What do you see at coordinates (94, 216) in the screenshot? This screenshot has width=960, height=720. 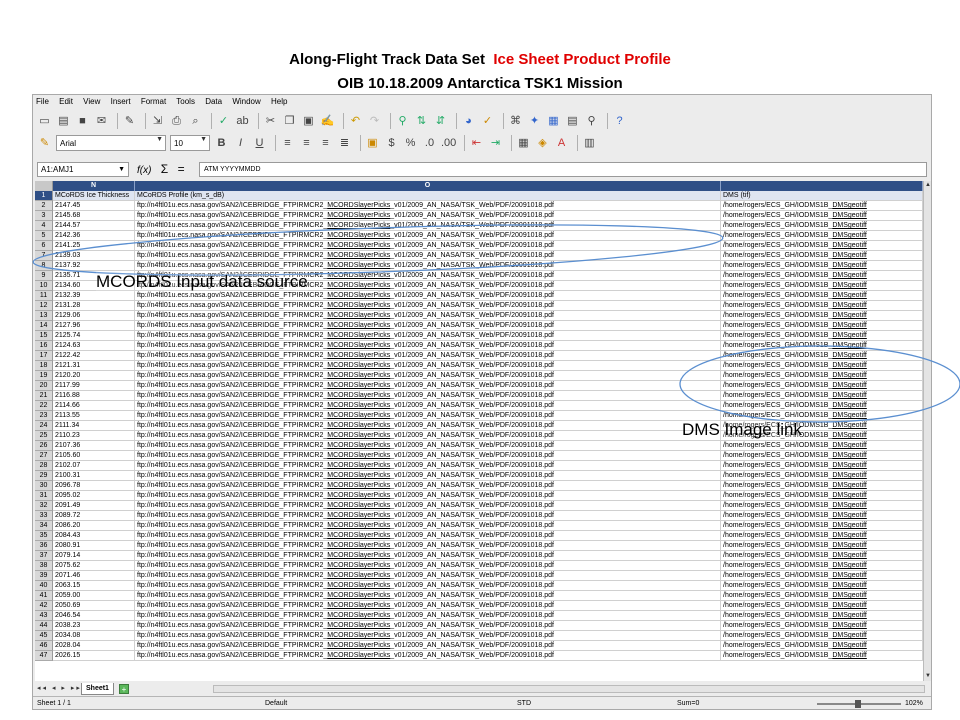 I see `ice-thickness-cell: 2145.68` at bounding box center [94, 216].